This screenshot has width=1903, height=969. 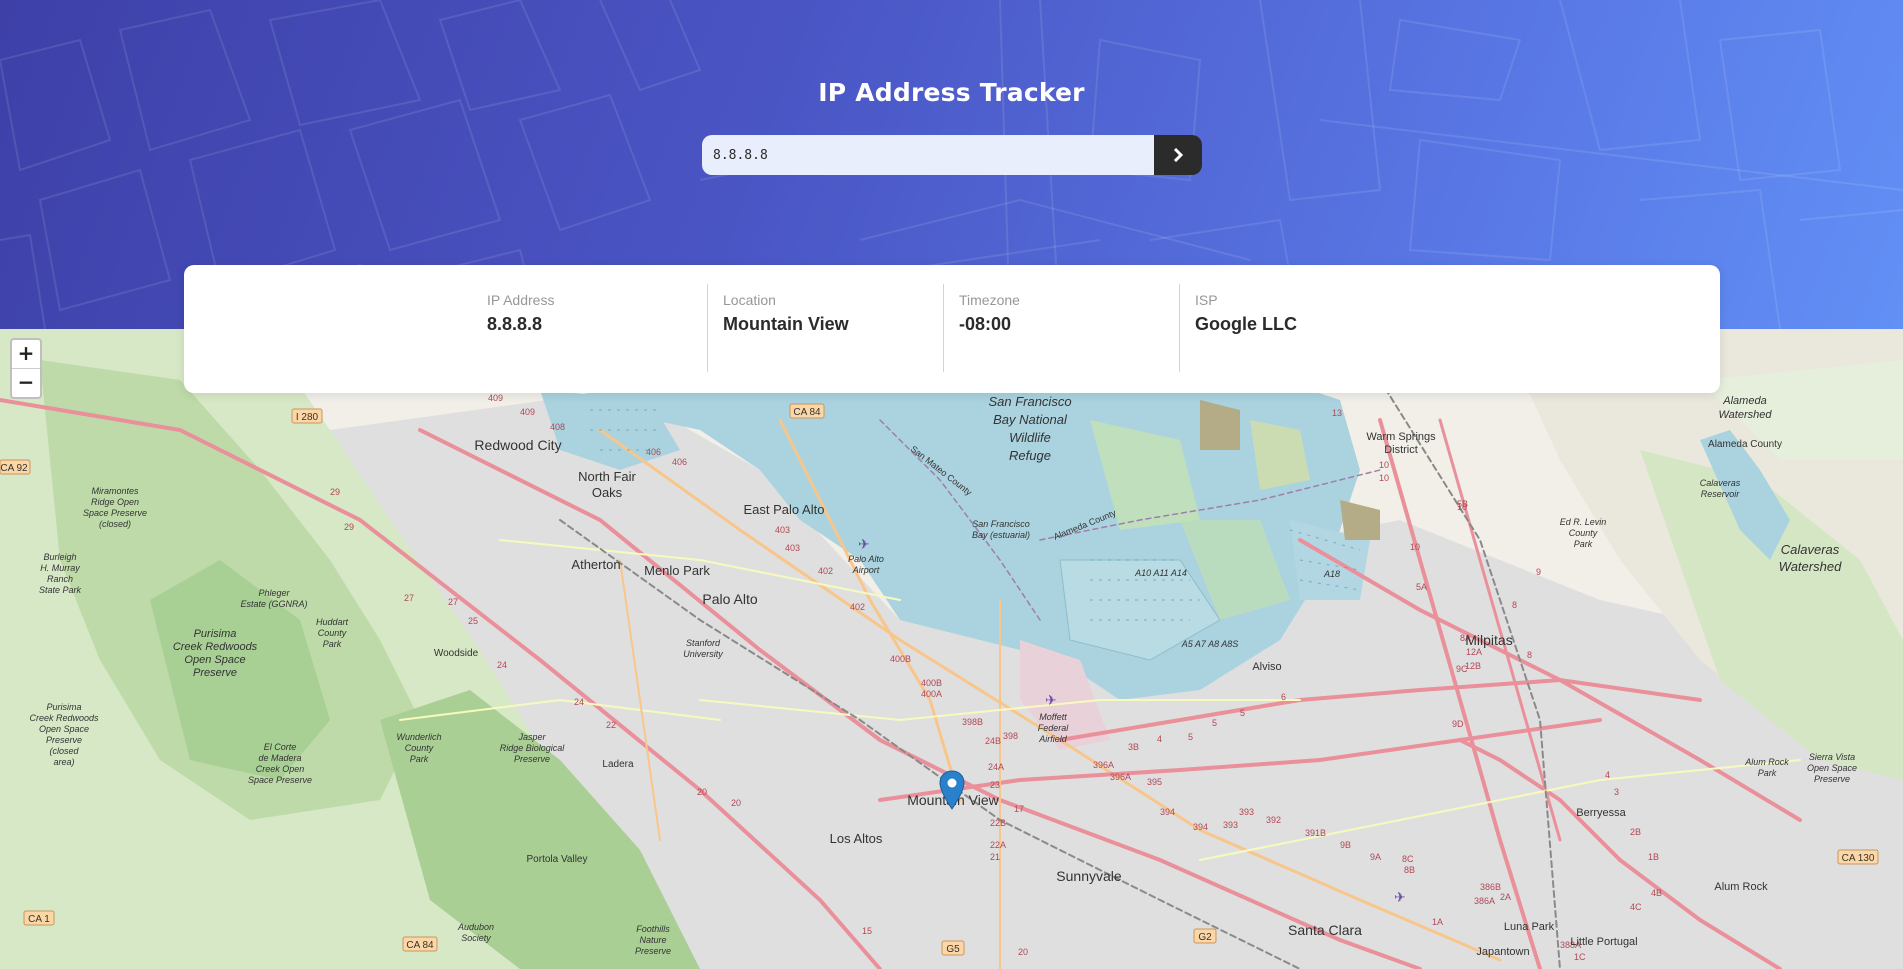 I want to click on ip-address-label: IP Address, so click(x=521, y=300).